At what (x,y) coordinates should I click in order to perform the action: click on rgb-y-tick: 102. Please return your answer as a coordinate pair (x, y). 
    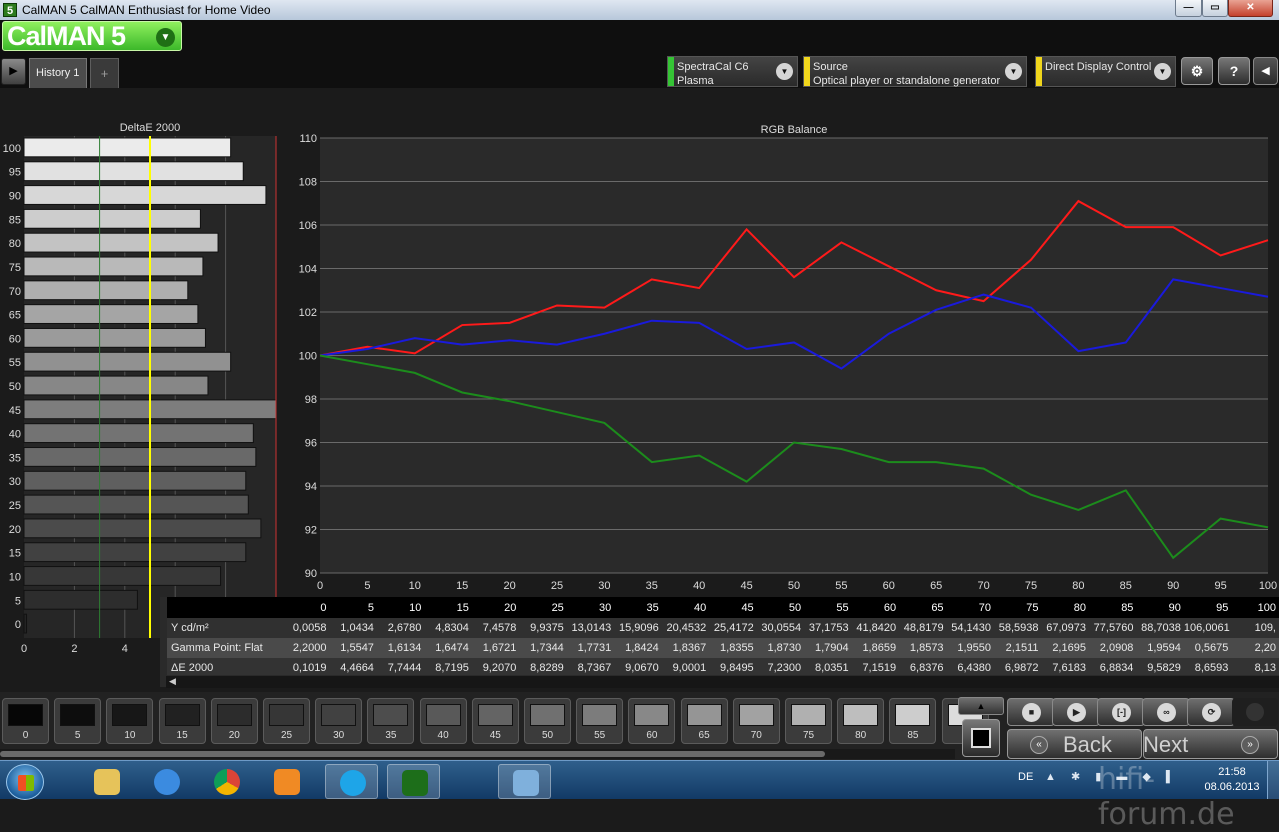
    Looking at the image, I should click on (308, 313).